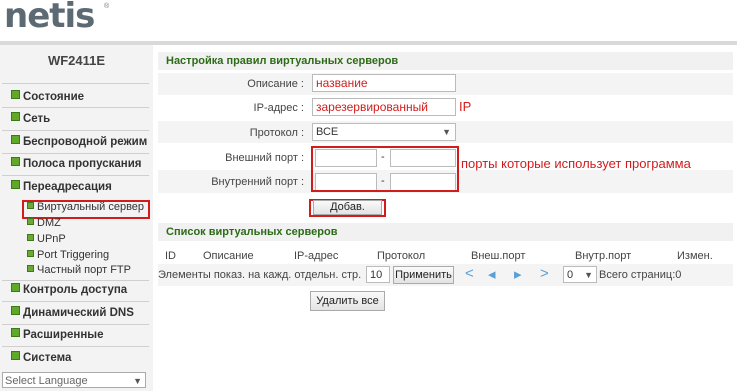 The height and width of the screenshot is (391, 737). I want to click on sidebar-item-bandwidth: Полоса пропускания, so click(76, 163).